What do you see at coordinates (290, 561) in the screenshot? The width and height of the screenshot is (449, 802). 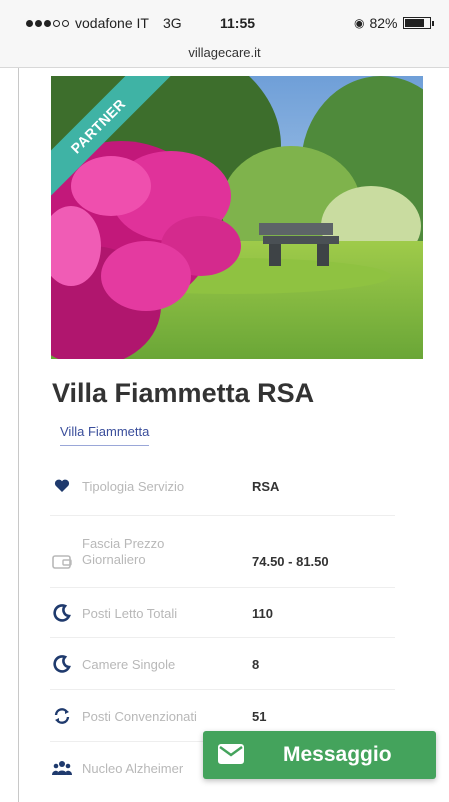 I see `detail-value: 74.50 - 81.50` at bounding box center [290, 561].